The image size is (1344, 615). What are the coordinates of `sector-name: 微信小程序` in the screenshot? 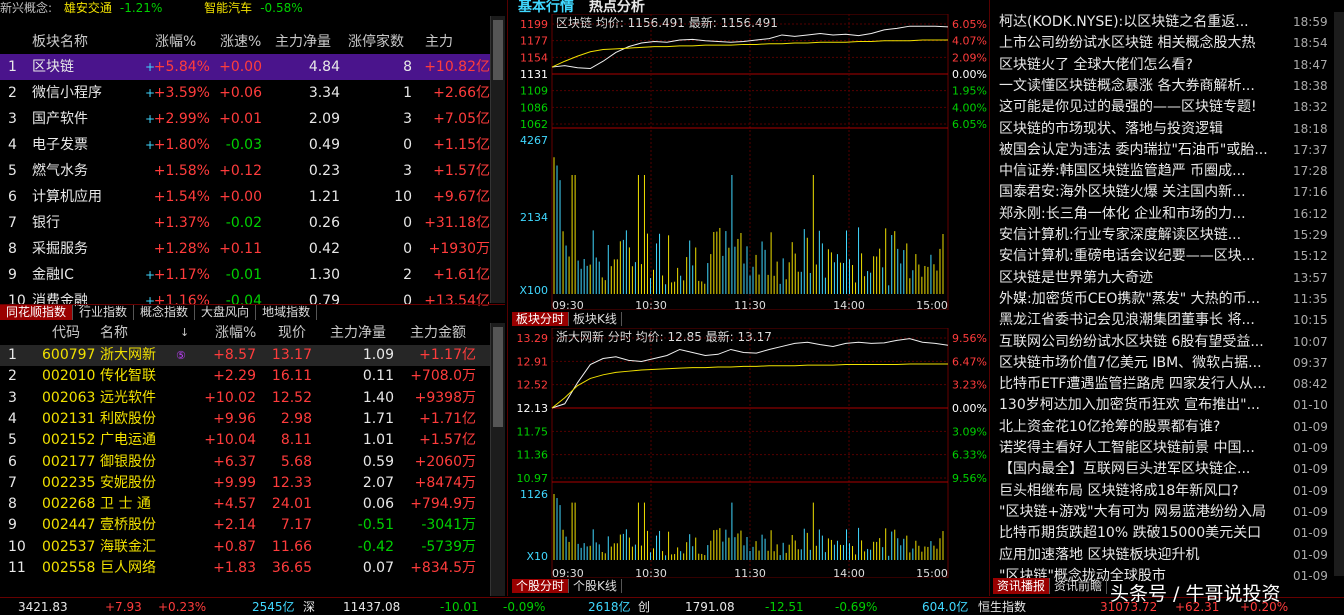 It's located at (67, 93).